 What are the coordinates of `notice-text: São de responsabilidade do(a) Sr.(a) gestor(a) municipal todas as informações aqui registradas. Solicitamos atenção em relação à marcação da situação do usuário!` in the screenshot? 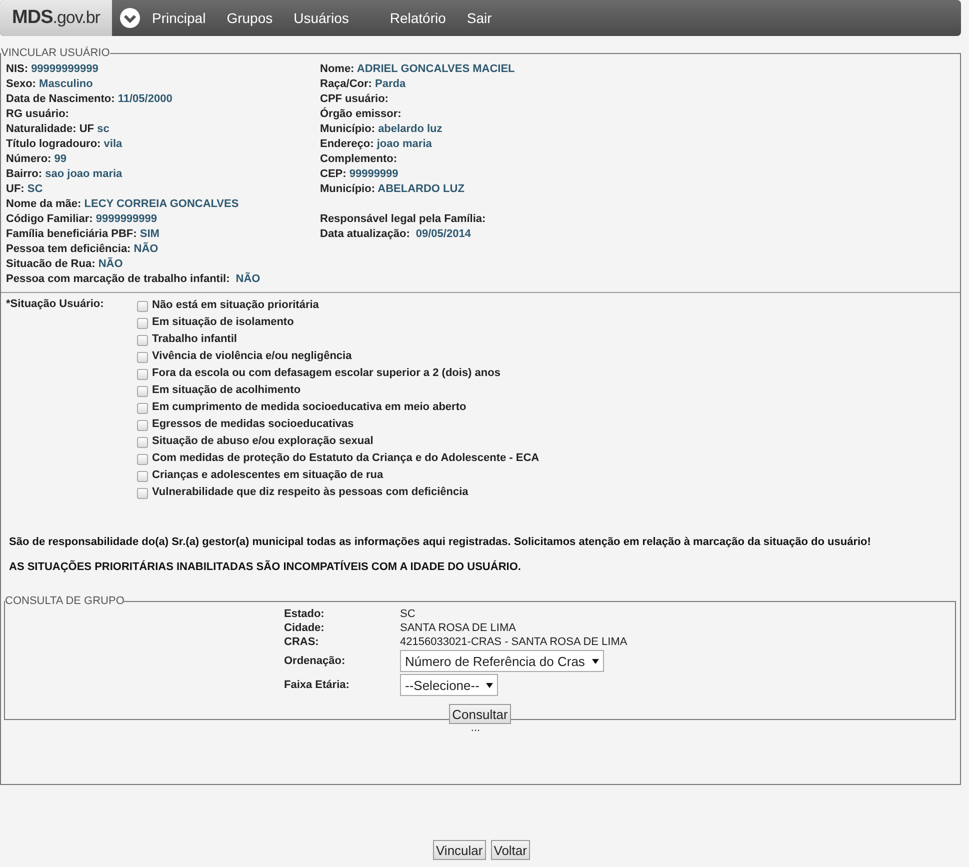 It's located at (440, 542).